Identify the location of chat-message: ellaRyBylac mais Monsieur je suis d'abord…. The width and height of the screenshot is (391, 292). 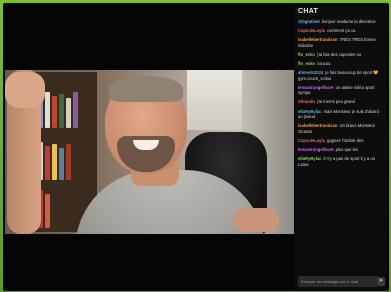
(341, 114).